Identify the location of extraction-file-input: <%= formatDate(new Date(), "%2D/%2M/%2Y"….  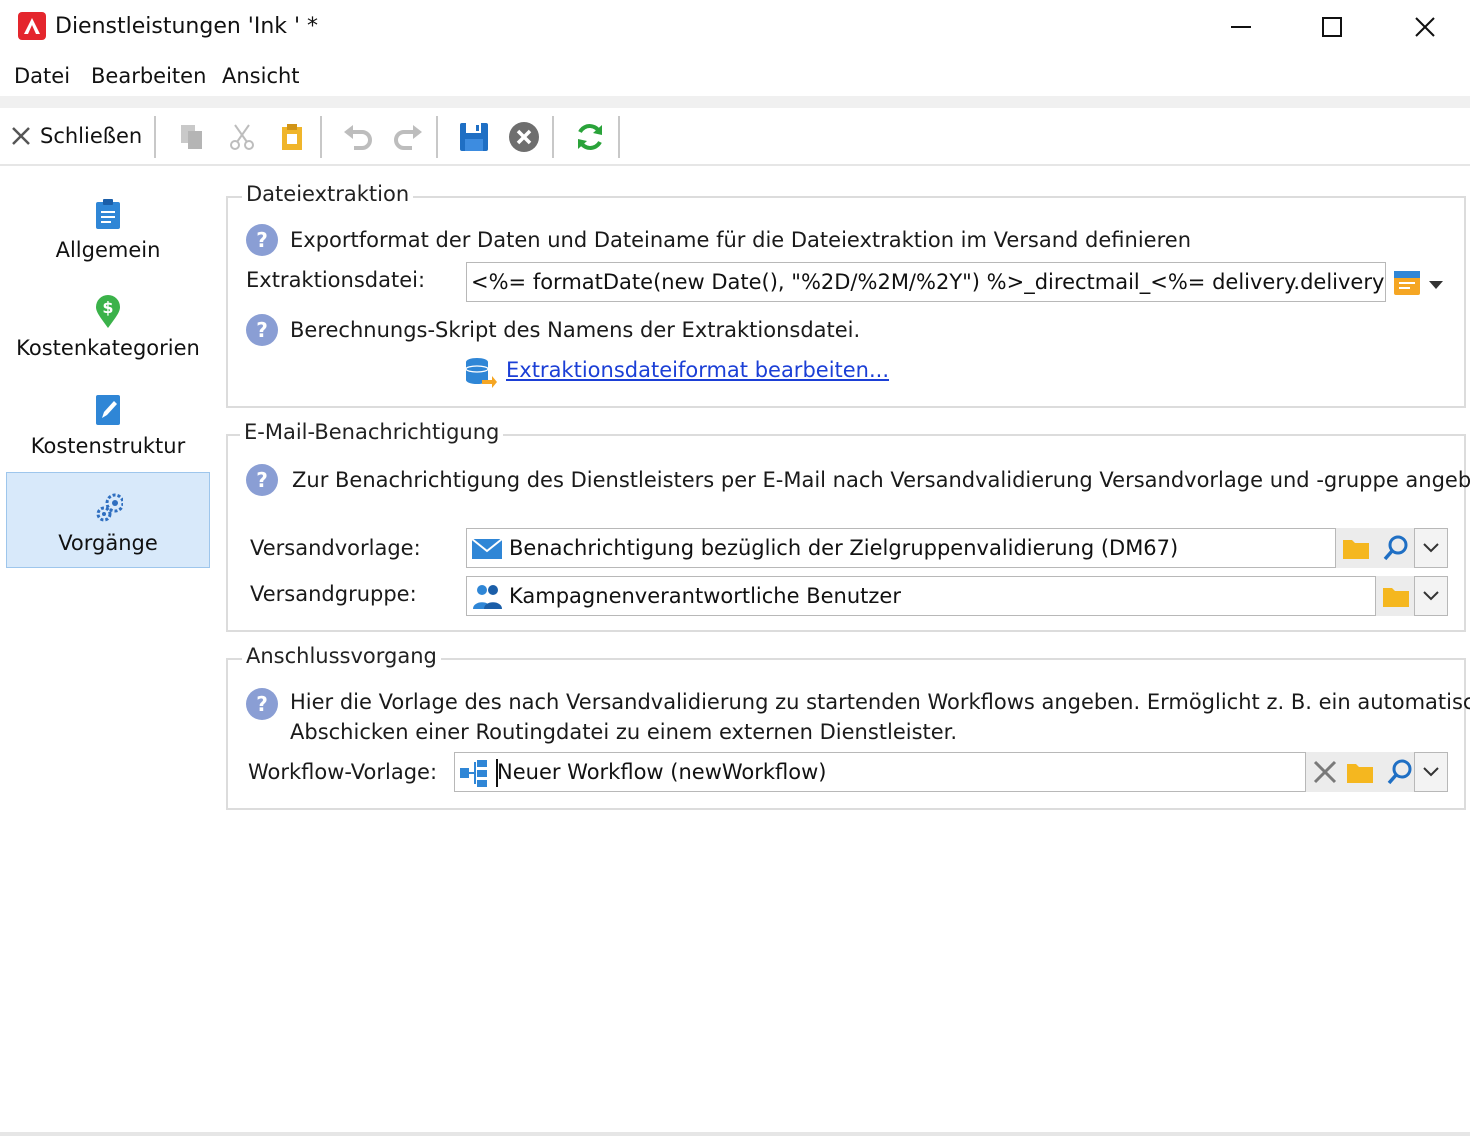
(926, 282).